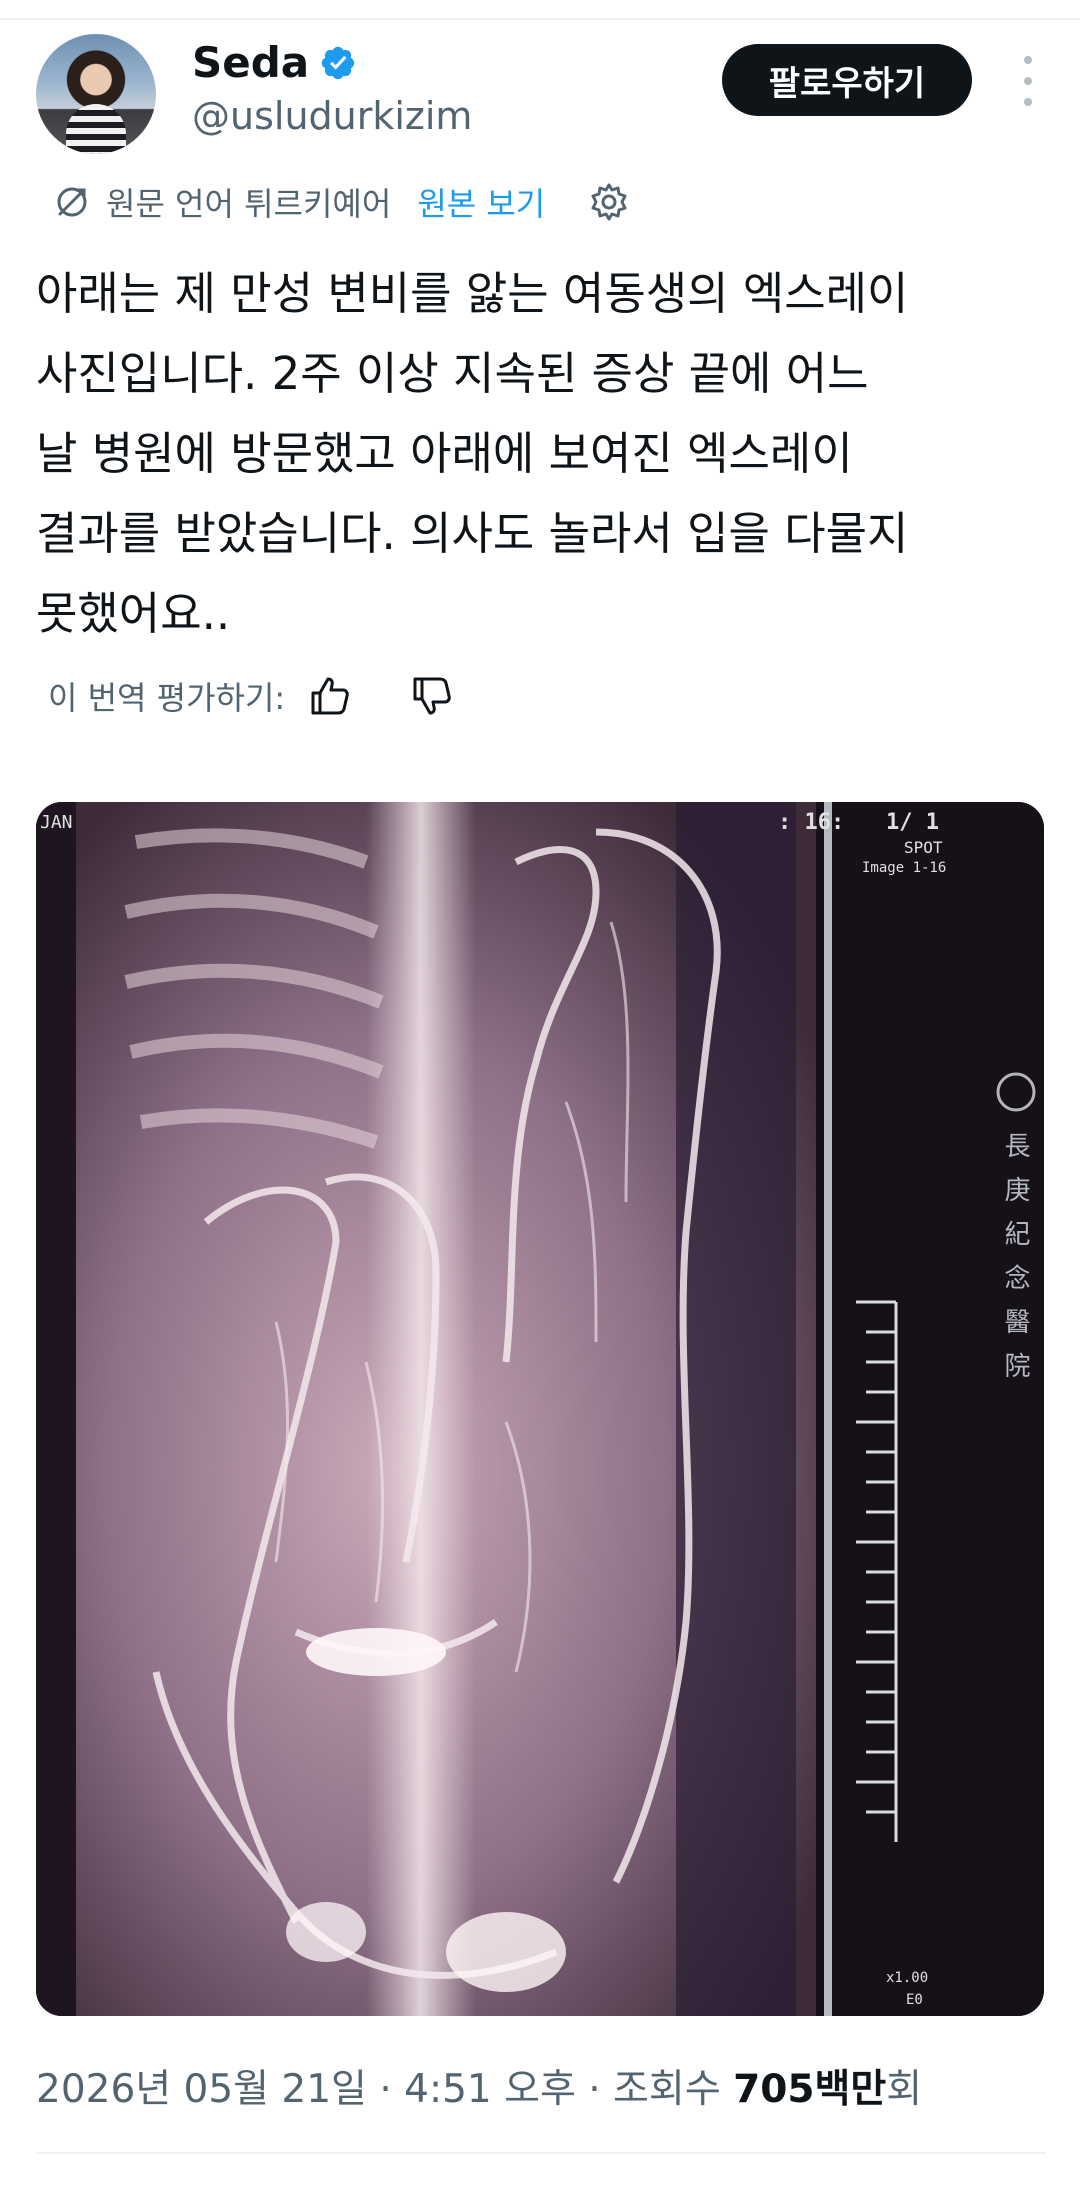 The image size is (1080, 2188). I want to click on follow-button: 팔로우하기, so click(847, 80).